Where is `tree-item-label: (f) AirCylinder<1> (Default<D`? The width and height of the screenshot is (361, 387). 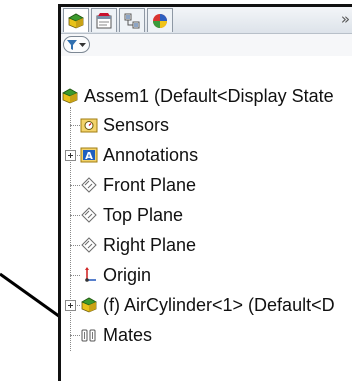
tree-item-label: (f) AirCylinder<1> (Default<D is located at coordinates (219, 305).